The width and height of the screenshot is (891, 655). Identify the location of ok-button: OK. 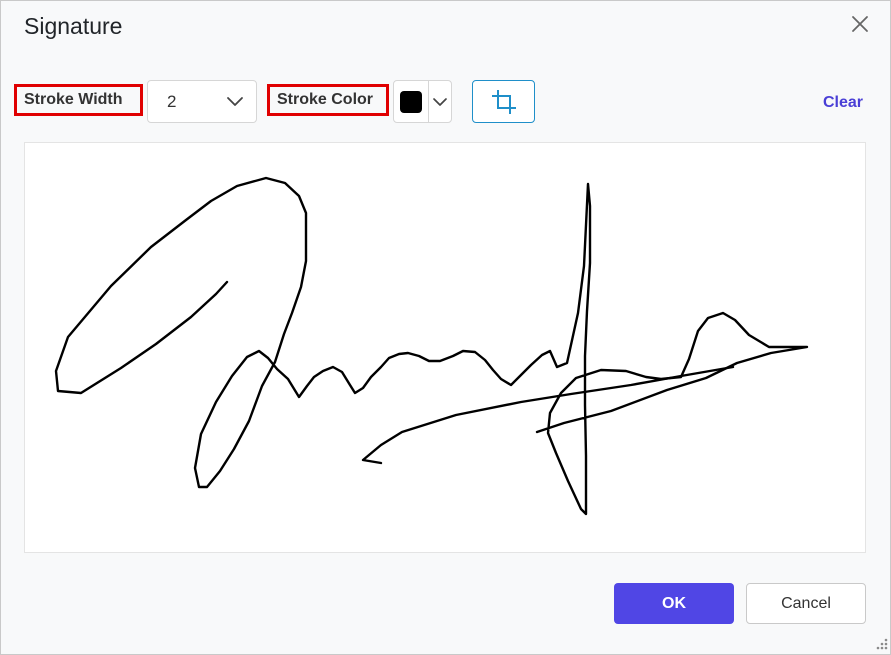
(674, 603).